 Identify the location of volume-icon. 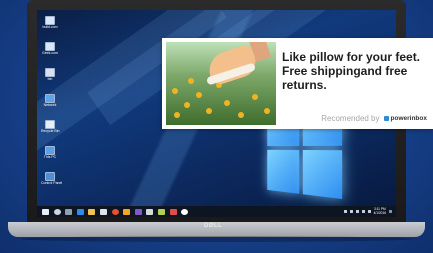
(363, 211).